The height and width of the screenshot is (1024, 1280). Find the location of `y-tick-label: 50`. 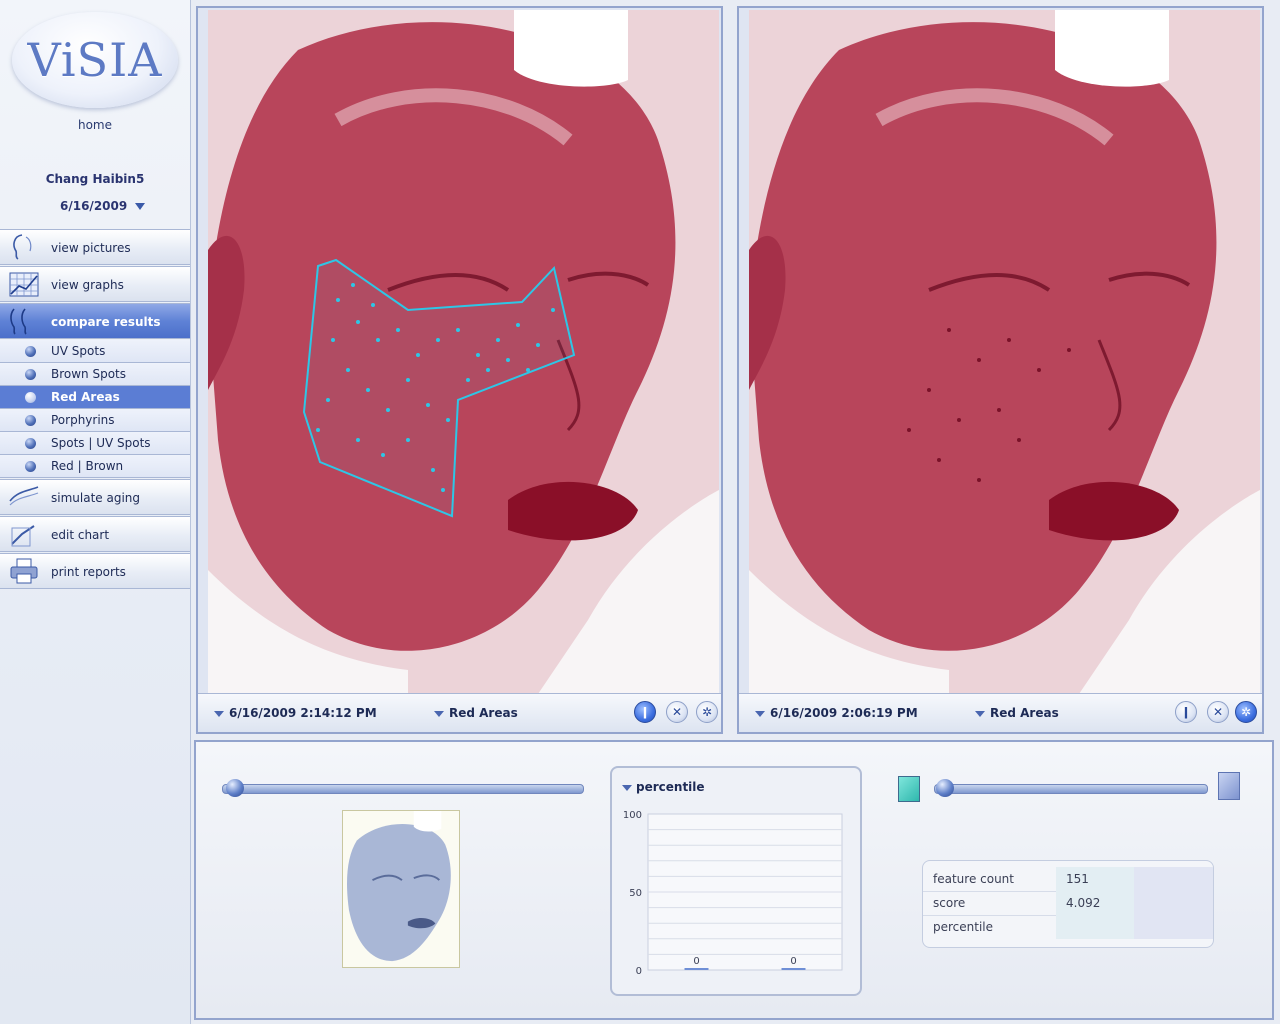

y-tick-label: 50 is located at coordinates (635, 893).